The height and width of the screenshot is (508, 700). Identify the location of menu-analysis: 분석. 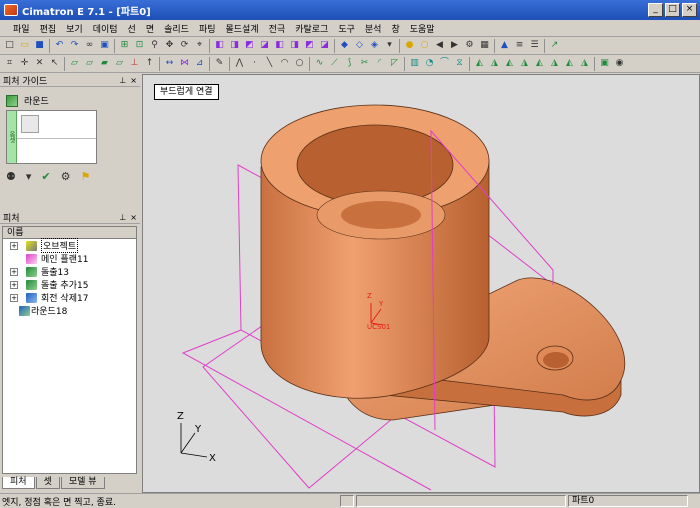
(373, 28).